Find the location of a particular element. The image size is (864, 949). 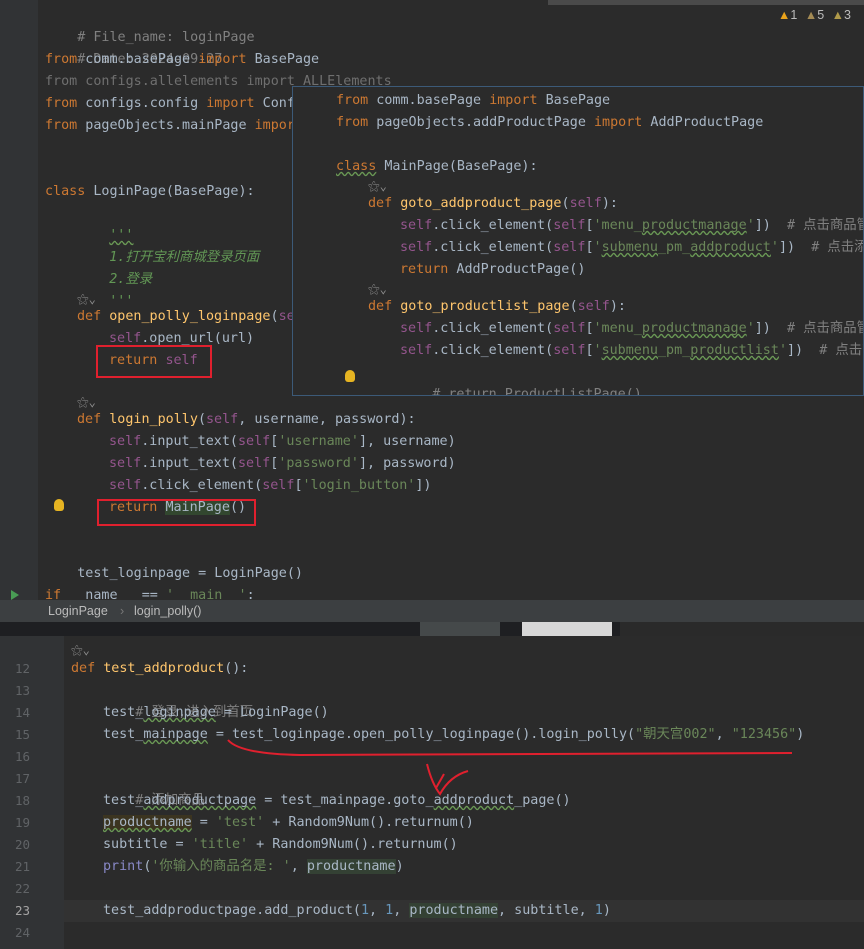

chevron-right-icon: › is located at coordinates (122, 611).